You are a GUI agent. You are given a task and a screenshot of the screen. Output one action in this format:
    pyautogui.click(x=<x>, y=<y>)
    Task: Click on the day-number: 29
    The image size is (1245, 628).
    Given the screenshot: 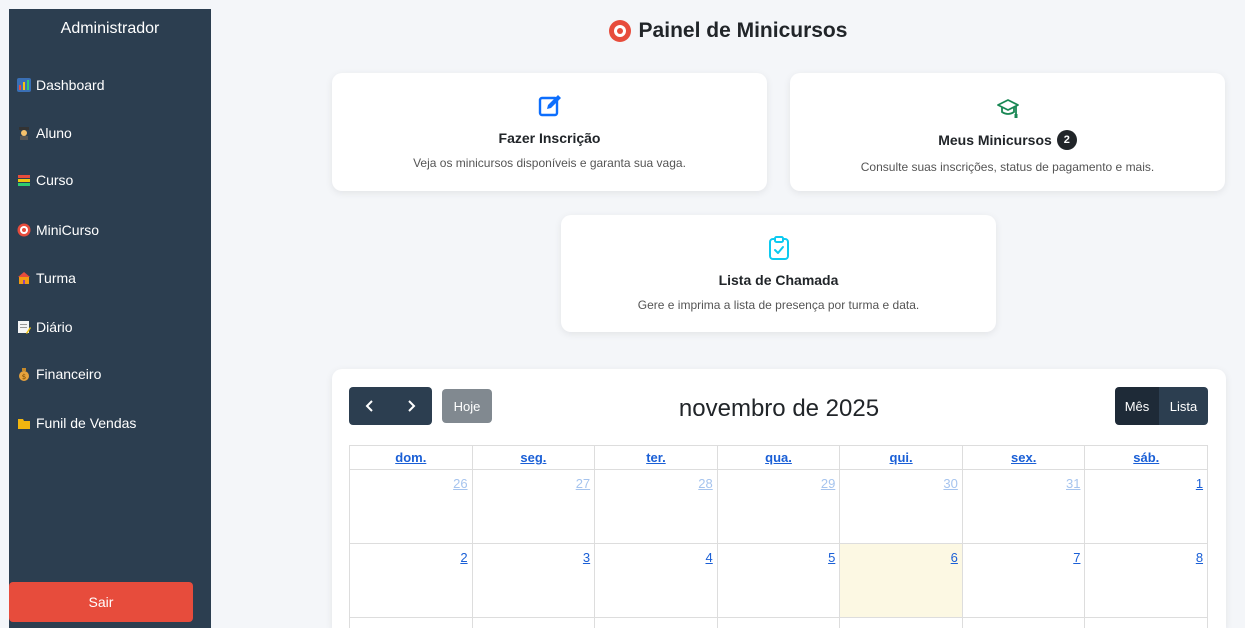 What is the action you would take?
    pyautogui.click(x=828, y=483)
    